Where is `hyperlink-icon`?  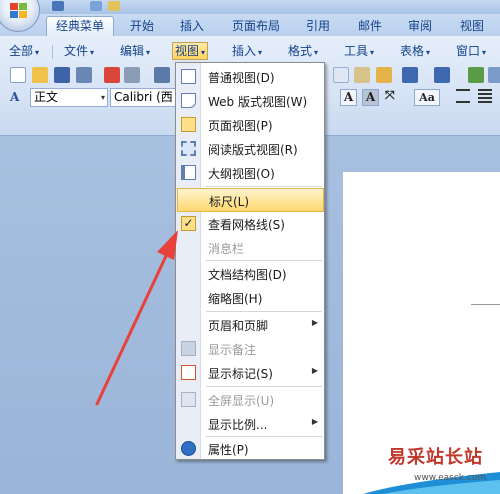 hyperlink-icon is located at coordinates (476, 75).